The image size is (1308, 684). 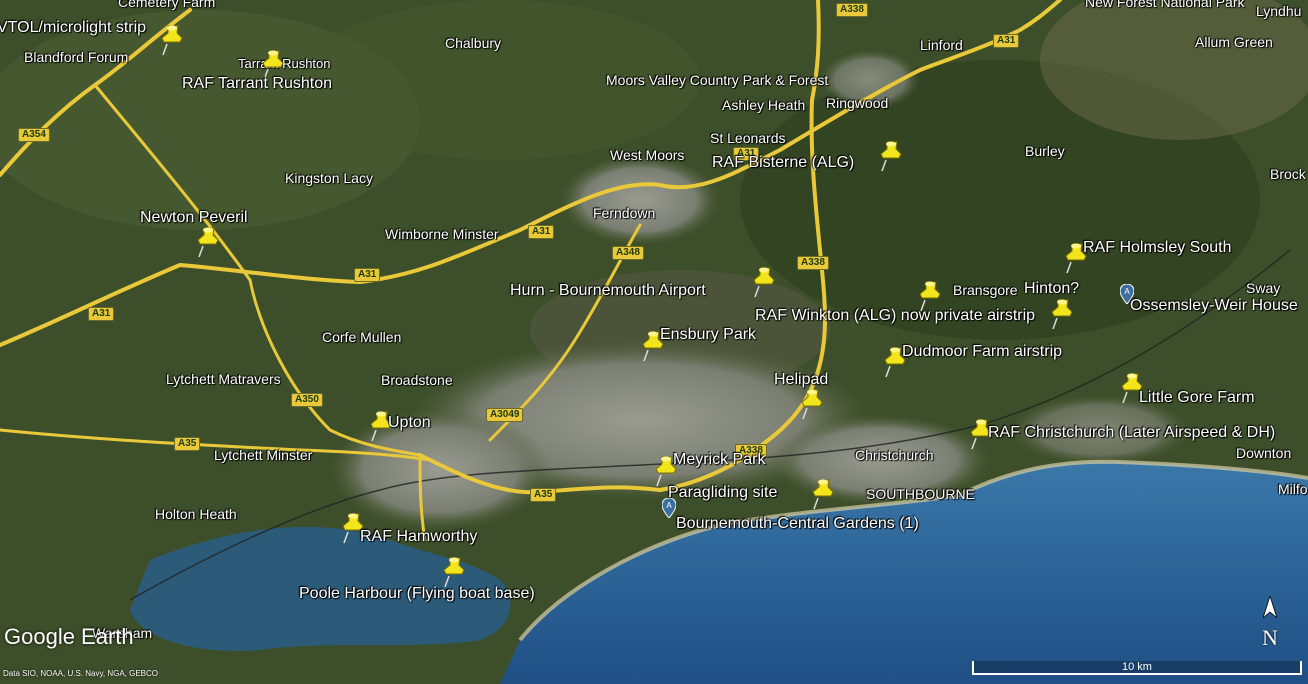 I want to click on place-lyndhurst: Lyndhu, so click(x=1279, y=11).